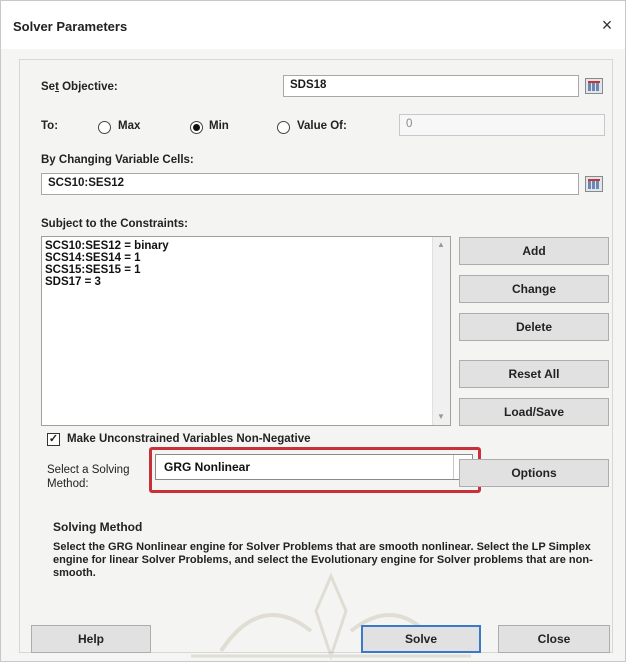 The image size is (626, 662). I want to click on max-radio-label: Max, so click(129, 126).